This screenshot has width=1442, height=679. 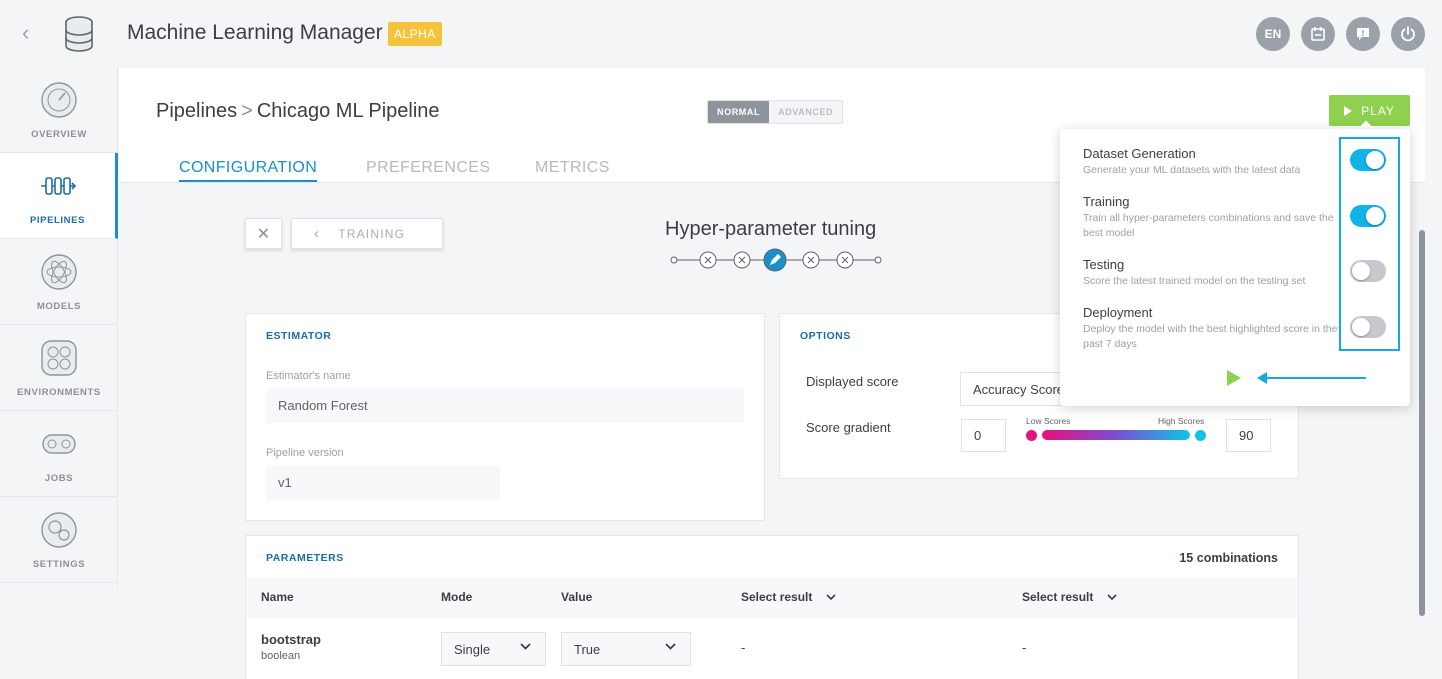 I want to click on sidebar-item-label: ENVIRONMENTS, so click(x=59, y=392).